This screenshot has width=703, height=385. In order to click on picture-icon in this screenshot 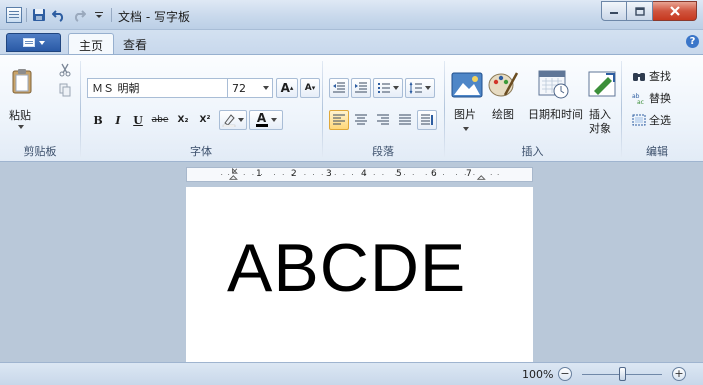, I will do `click(467, 87)`.